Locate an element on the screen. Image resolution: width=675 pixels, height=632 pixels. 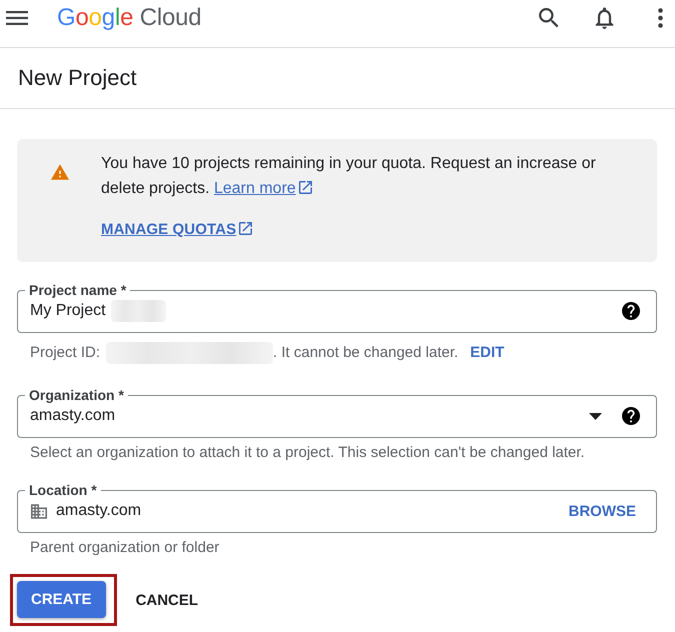
more-icon is located at coordinates (660, 18).